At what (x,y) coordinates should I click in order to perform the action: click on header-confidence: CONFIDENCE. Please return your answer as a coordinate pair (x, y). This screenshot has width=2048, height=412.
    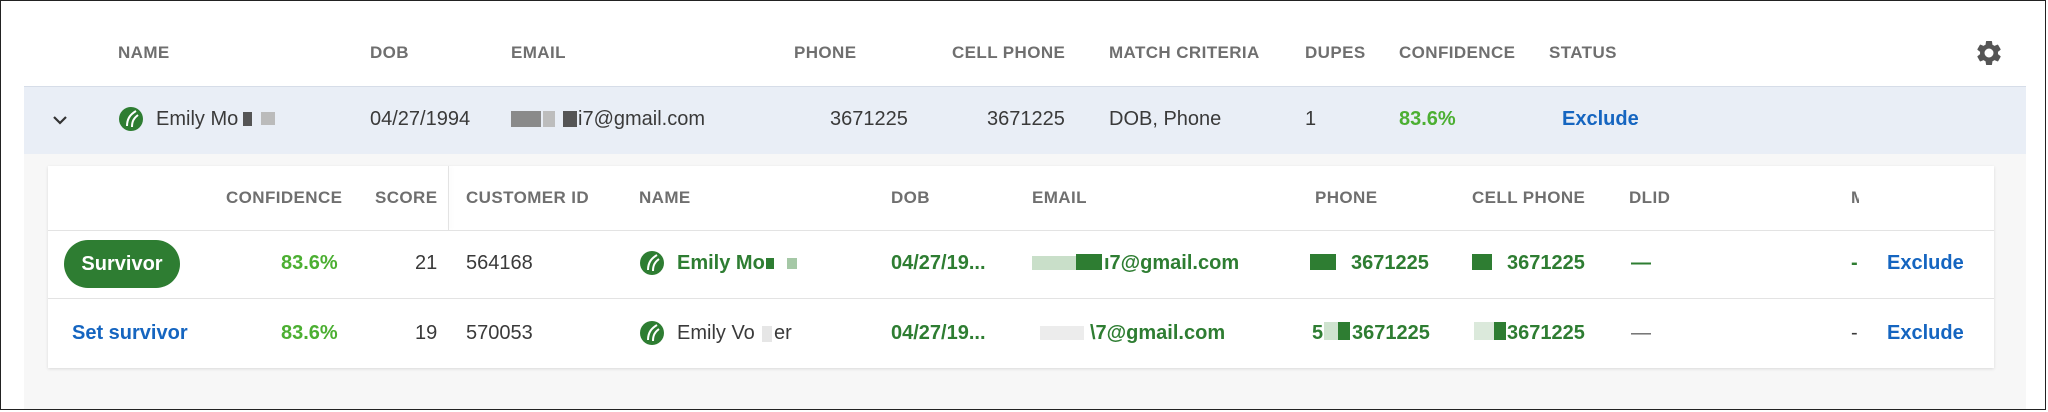
    Looking at the image, I should click on (1457, 53).